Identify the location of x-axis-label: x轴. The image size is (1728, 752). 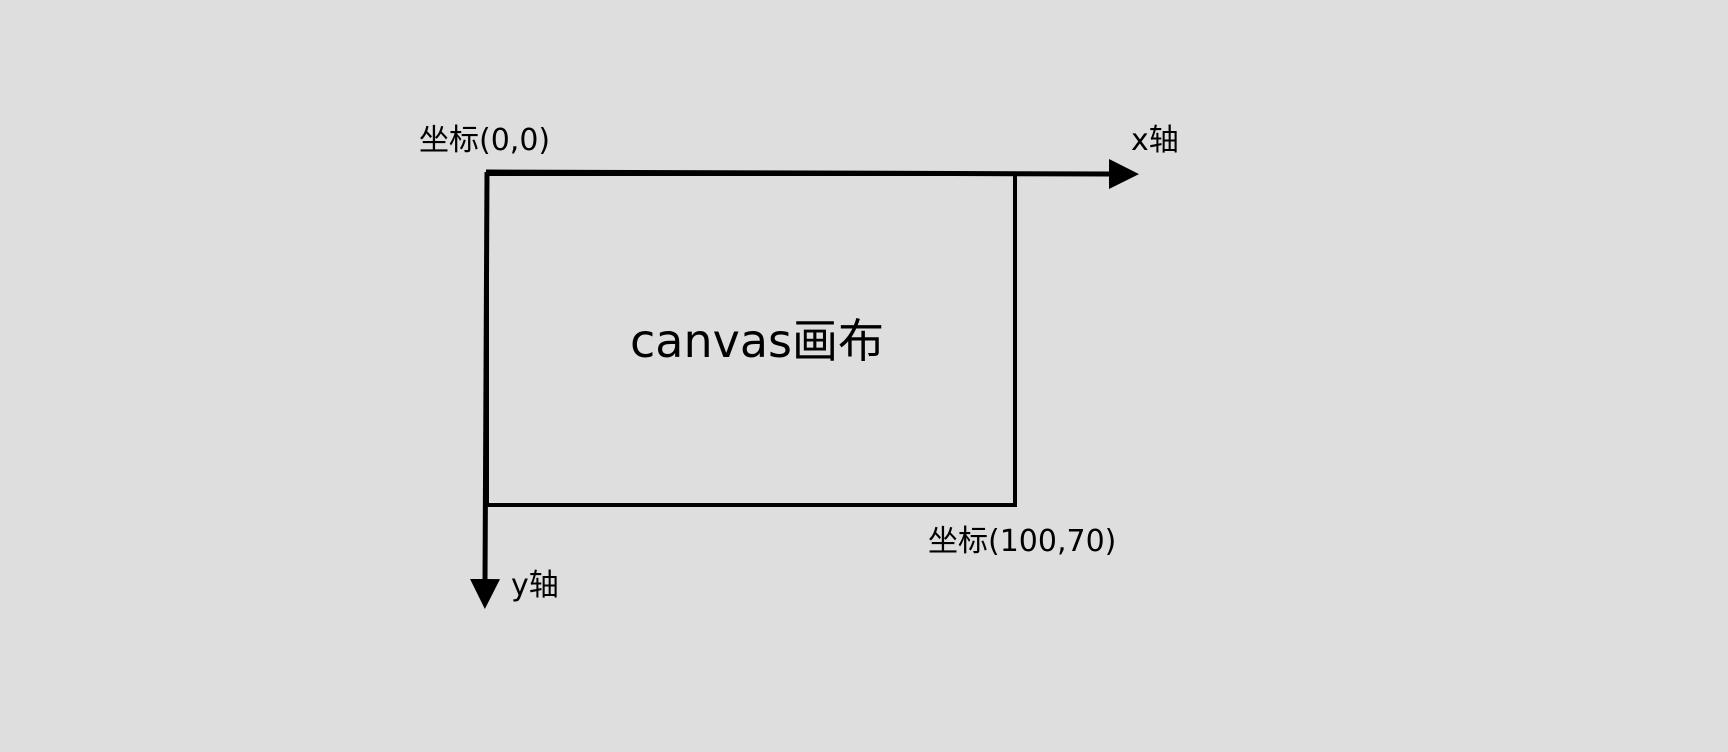
(1155, 140).